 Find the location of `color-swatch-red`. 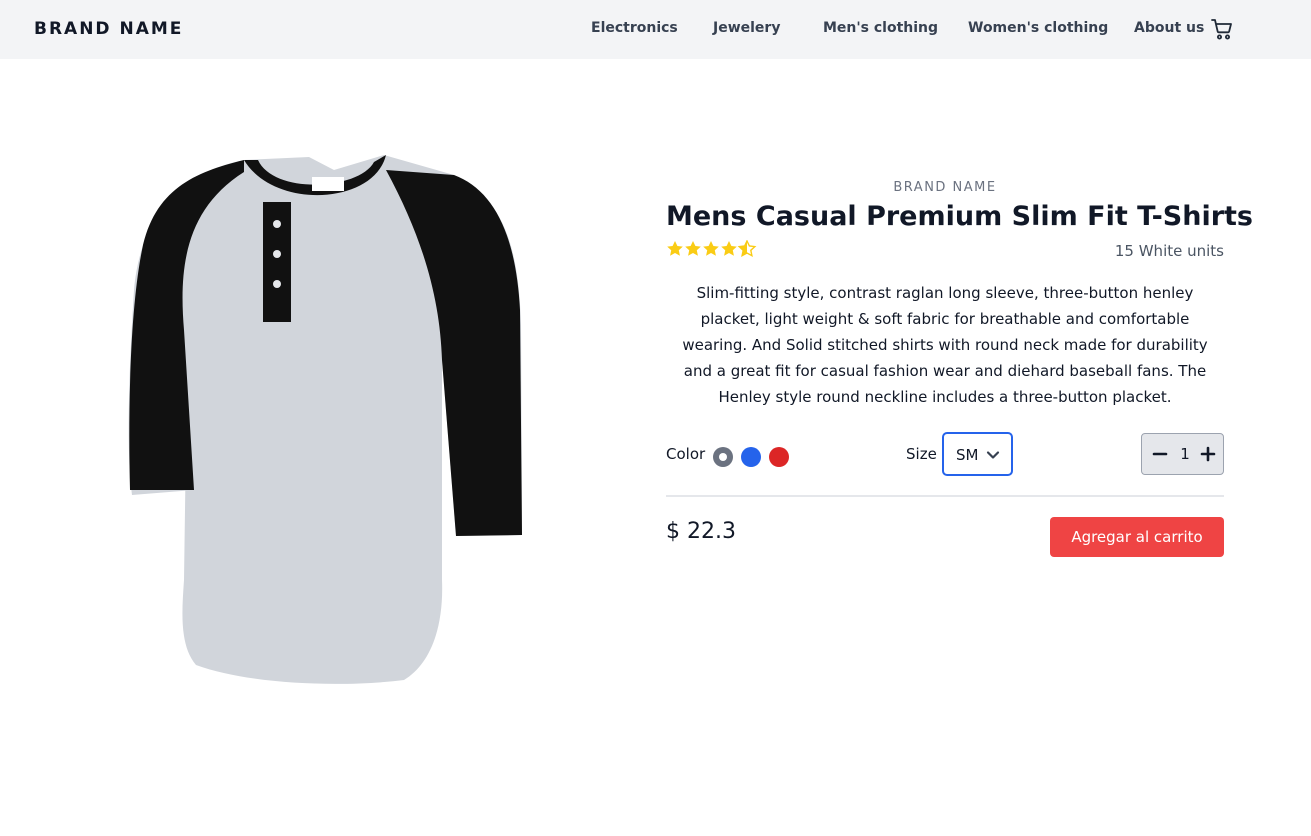

color-swatch-red is located at coordinates (779, 457).